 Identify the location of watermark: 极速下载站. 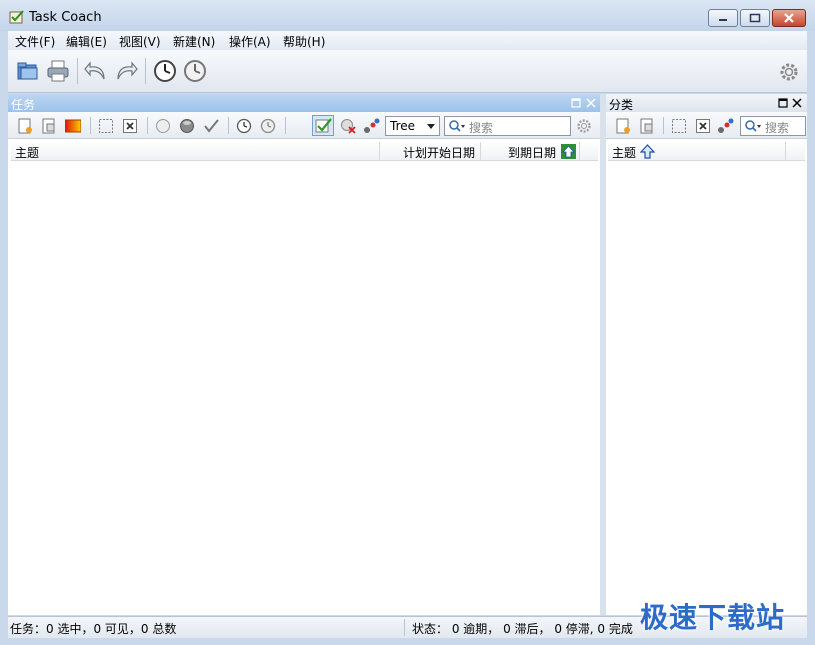
(713, 617).